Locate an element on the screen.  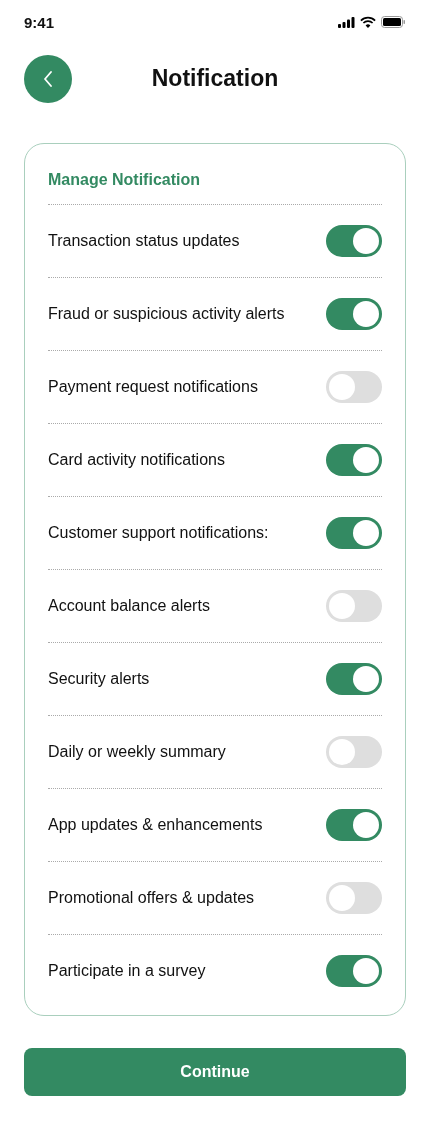
page-title: Notification is located at coordinates (215, 78).